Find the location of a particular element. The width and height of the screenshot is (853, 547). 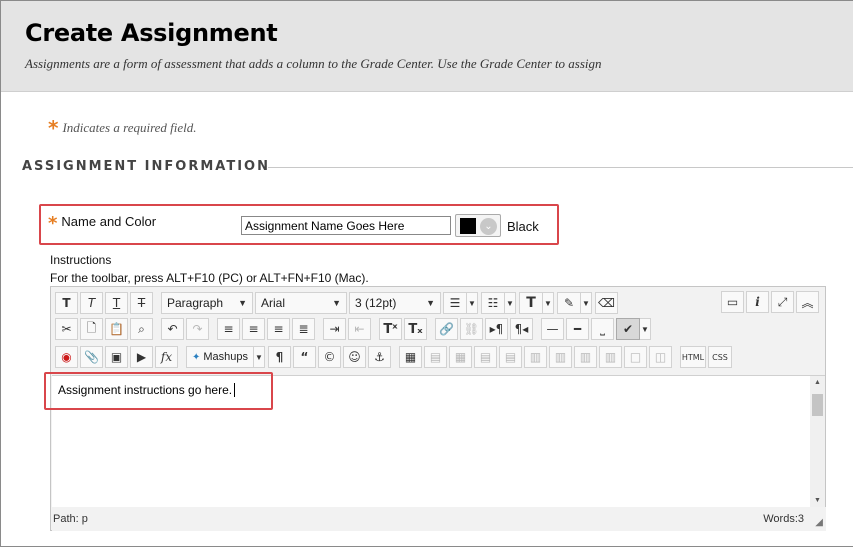

scroll-up-icon: ▲ is located at coordinates (817, 382).